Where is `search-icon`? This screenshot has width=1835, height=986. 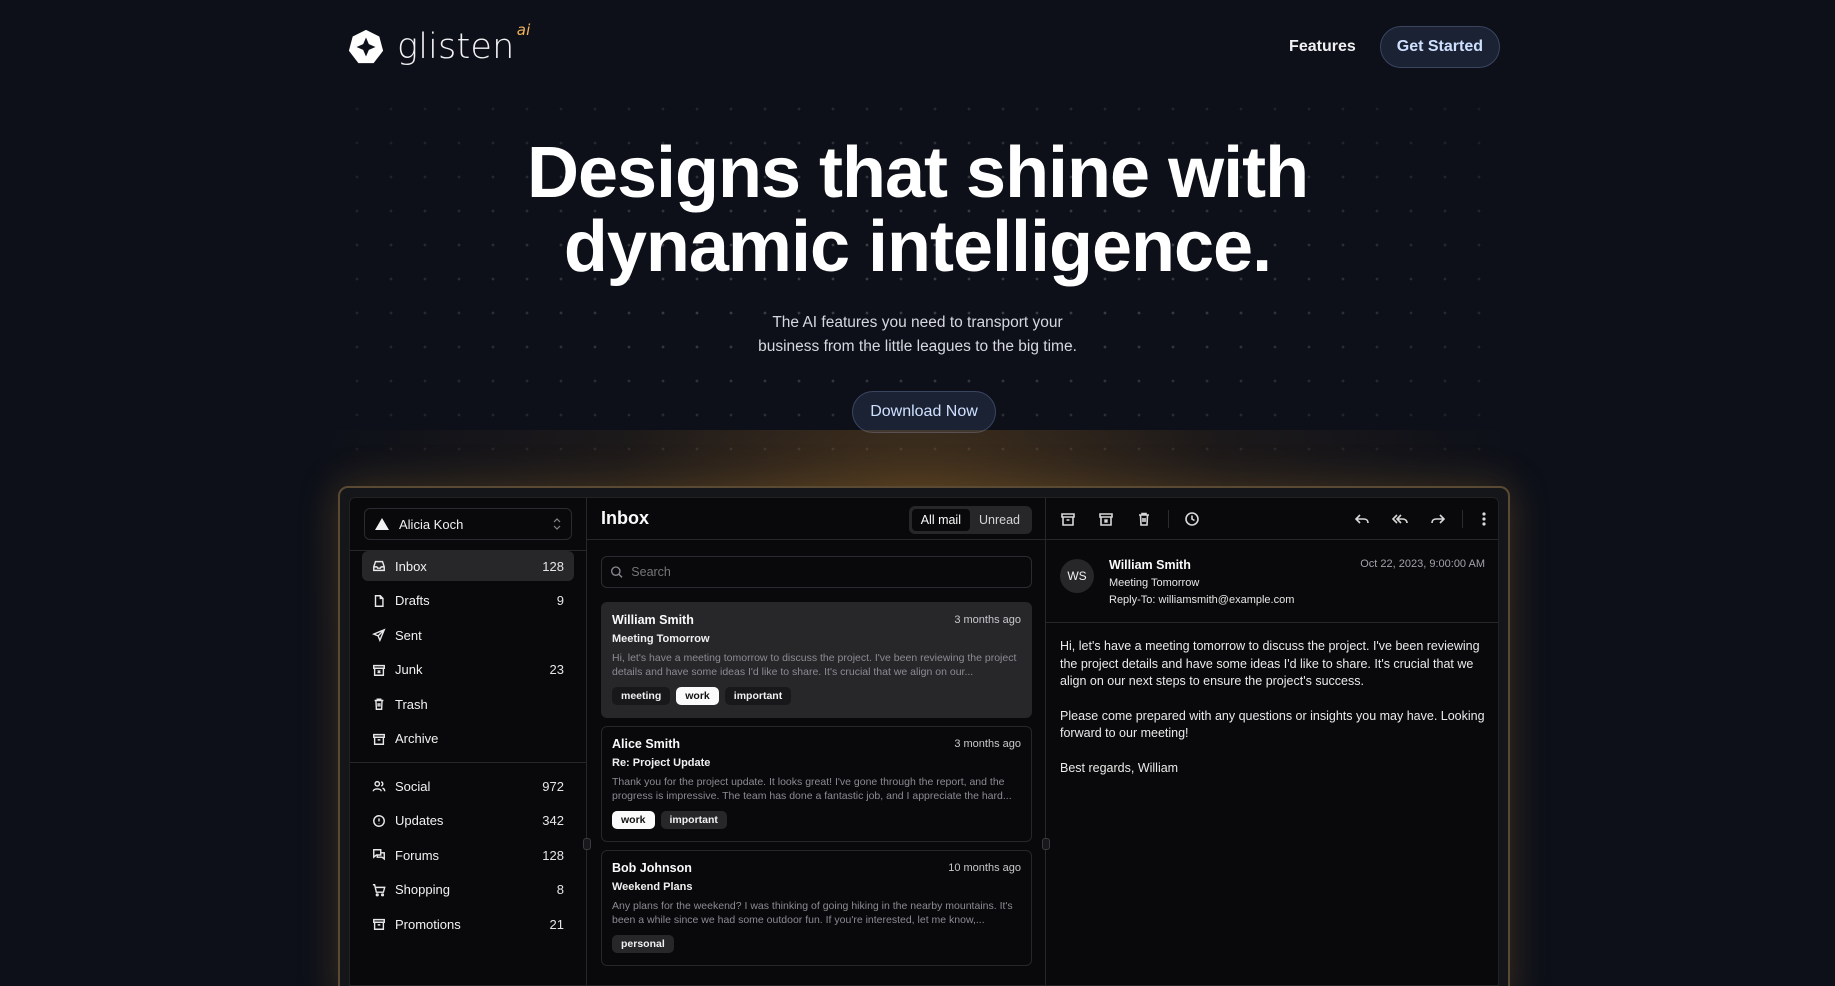 search-icon is located at coordinates (616, 572).